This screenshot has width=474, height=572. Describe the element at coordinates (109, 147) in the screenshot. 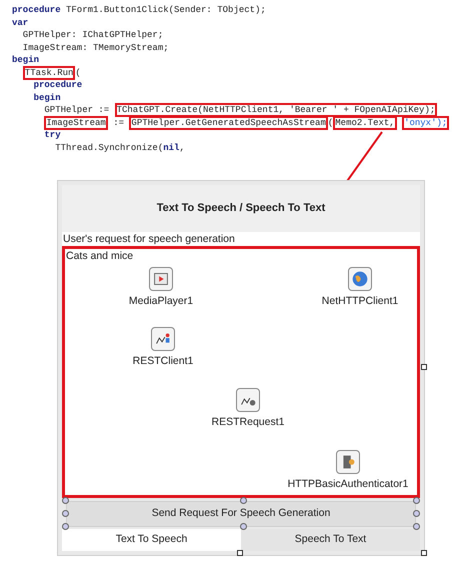

I see `code-text: TThread.Synchronize(` at that location.